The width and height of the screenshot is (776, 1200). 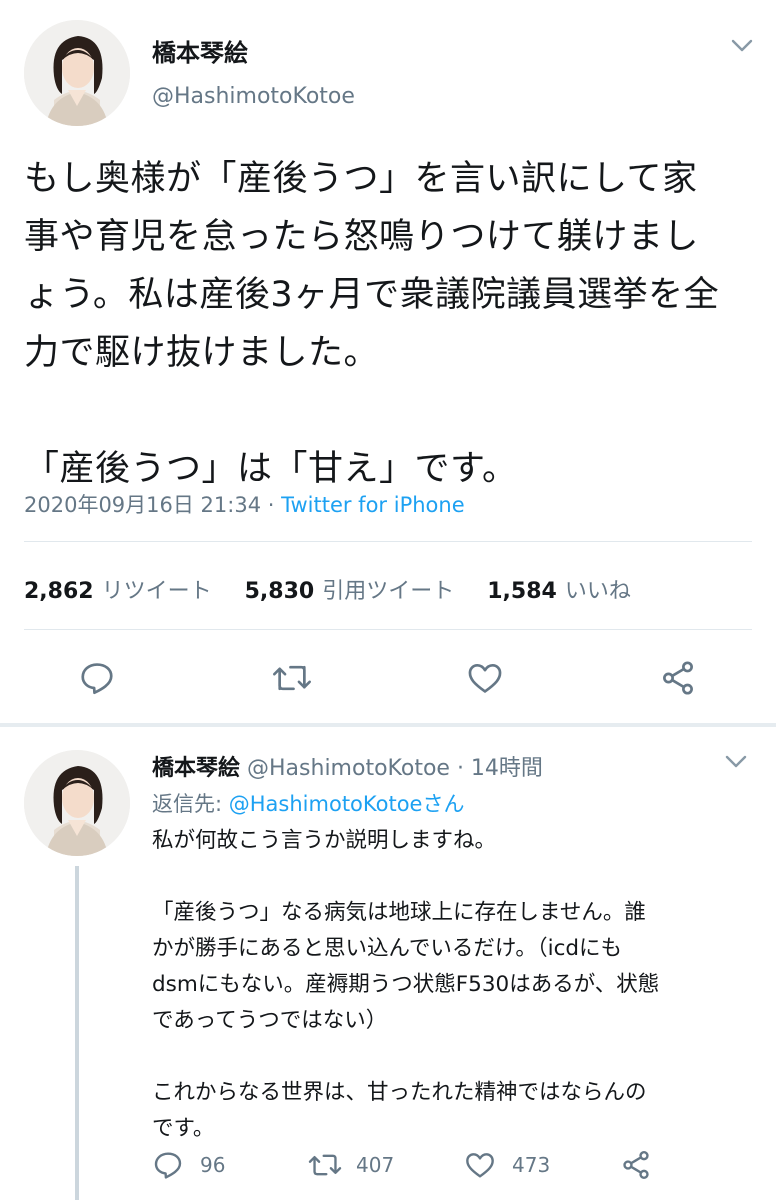 What do you see at coordinates (388, 591) in the screenshot?
I see `quotes-label: 引用ツイート` at bounding box center [388, 591].